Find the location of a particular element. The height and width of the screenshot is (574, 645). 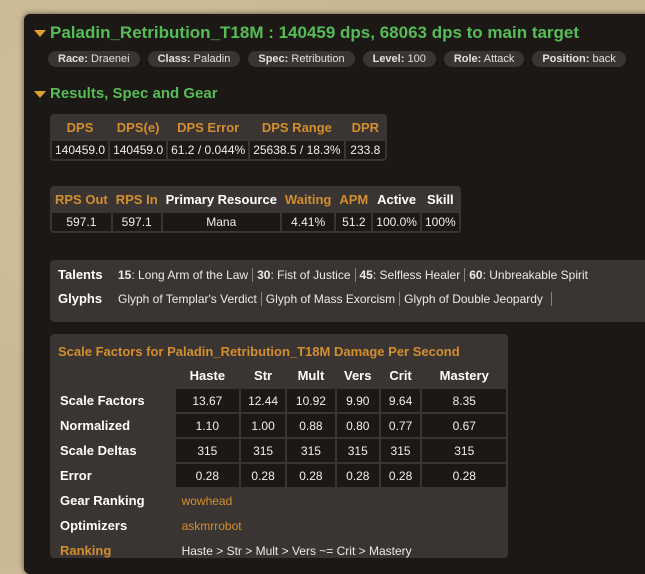

talent-item: 60: Unbreakable Spirit is located at coordinates (528, 275).